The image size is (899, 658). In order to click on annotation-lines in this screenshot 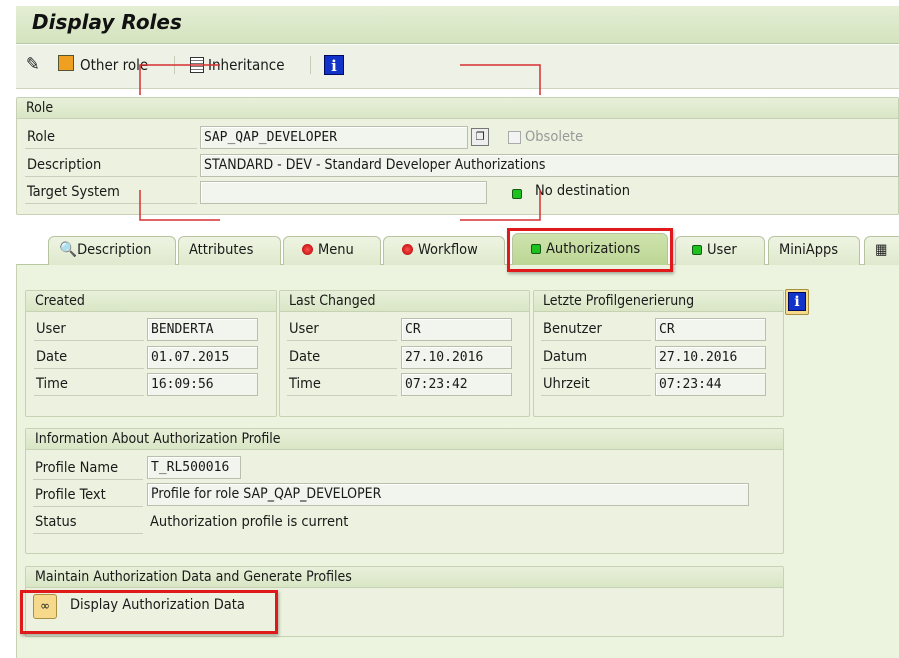, I will do `click(340, 142)`.